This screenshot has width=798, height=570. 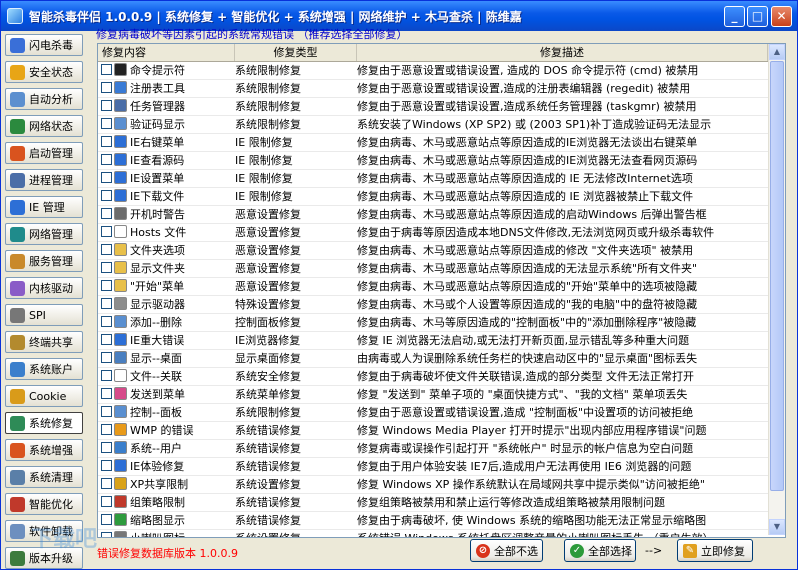 I want to click on sidebar-item-9: 内核驱动, so click(x=44, y=288).